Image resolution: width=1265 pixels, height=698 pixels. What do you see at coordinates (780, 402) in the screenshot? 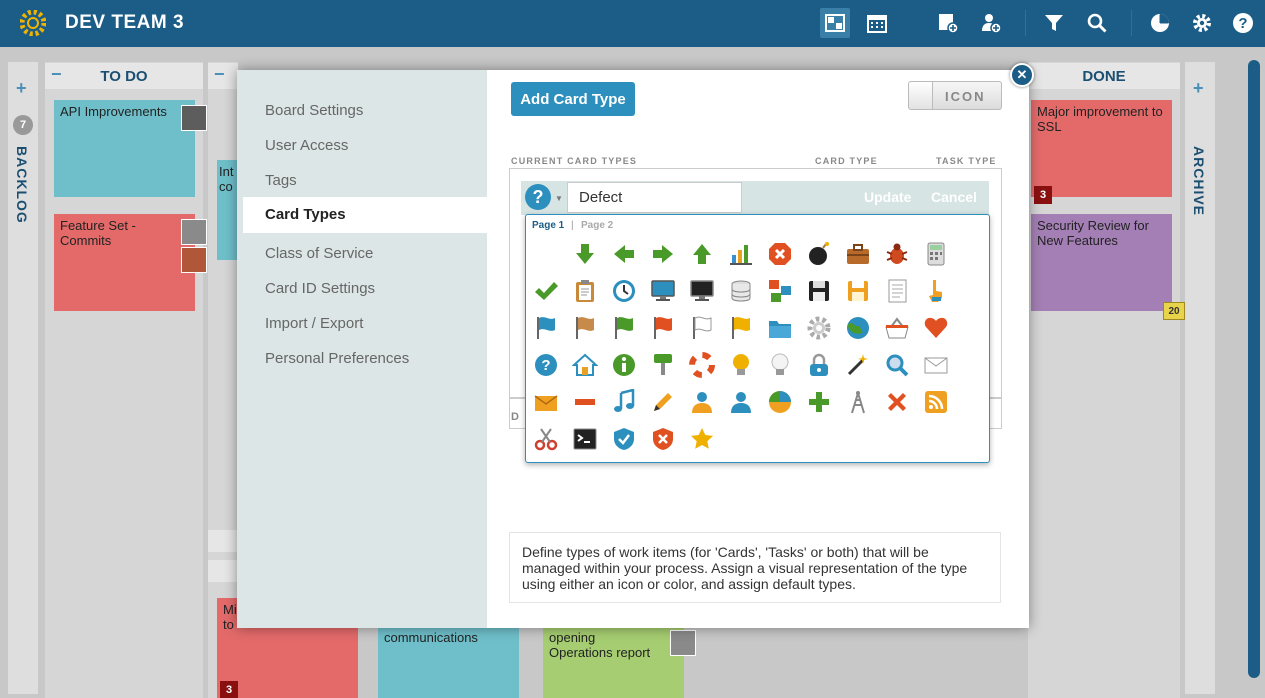
I see `pie-icon` at bounding box center [780, 402].